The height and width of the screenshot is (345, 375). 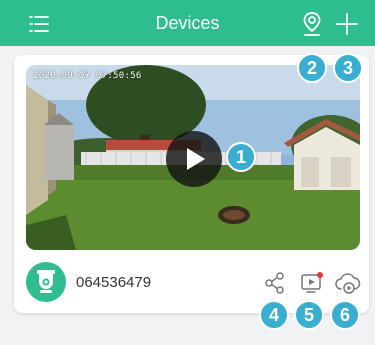 I want to click on device-avatar, so click(x=46, y=282).